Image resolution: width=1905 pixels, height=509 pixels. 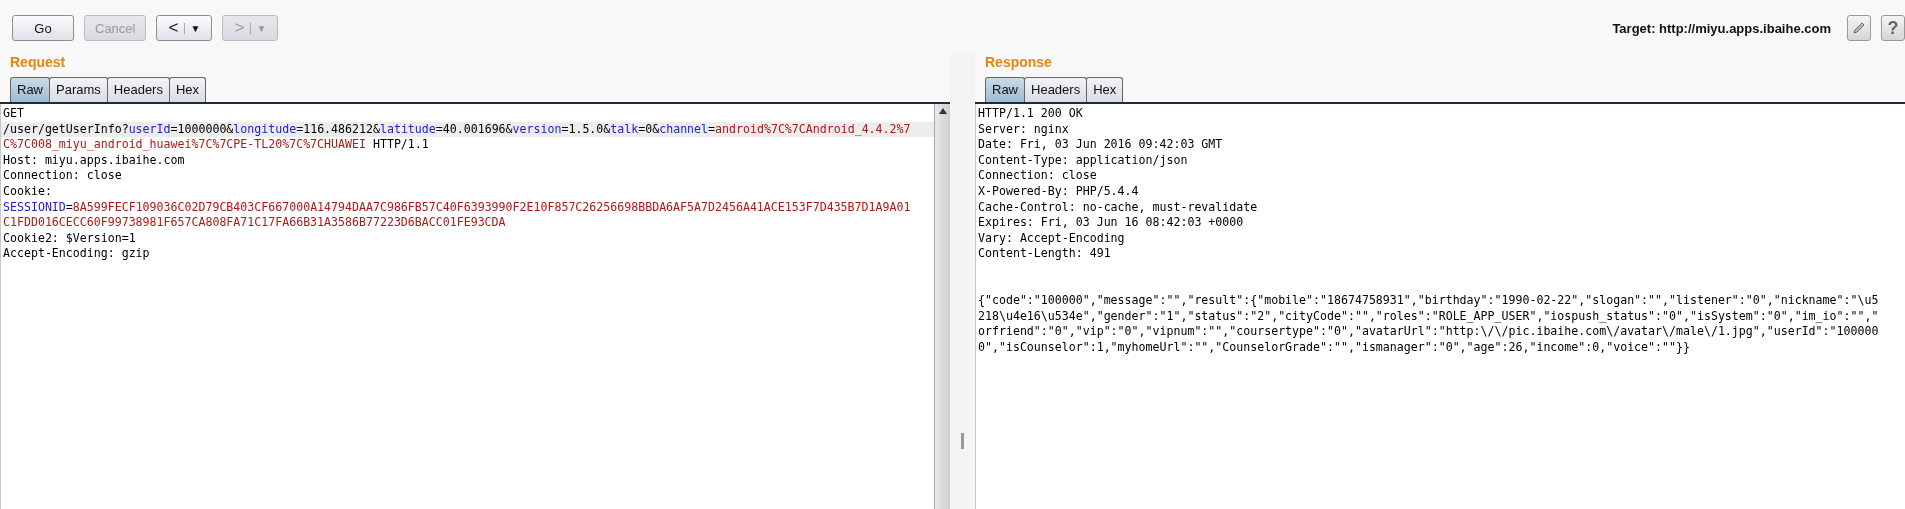 I want to click on code-line: SESSIONID=8A599FECF109036C02D79CB403CF667000A14794DAA7C986FB57C40F6393990F2E10F857C26256698BBDA6AF5A7D2456A41ACE153F7D435B7D1A9A01, so click(x=457, y=207).